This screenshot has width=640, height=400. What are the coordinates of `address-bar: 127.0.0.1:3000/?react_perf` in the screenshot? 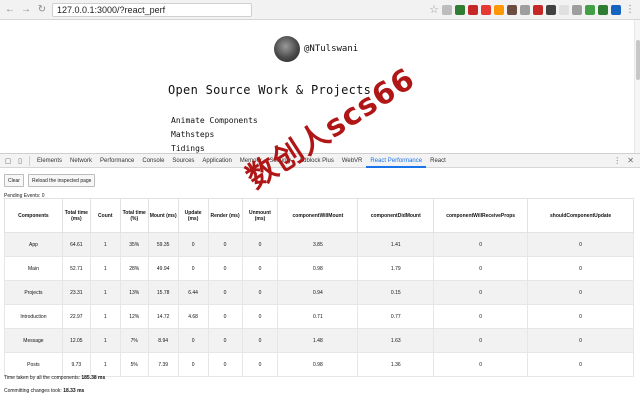 It's located at (152, 9).